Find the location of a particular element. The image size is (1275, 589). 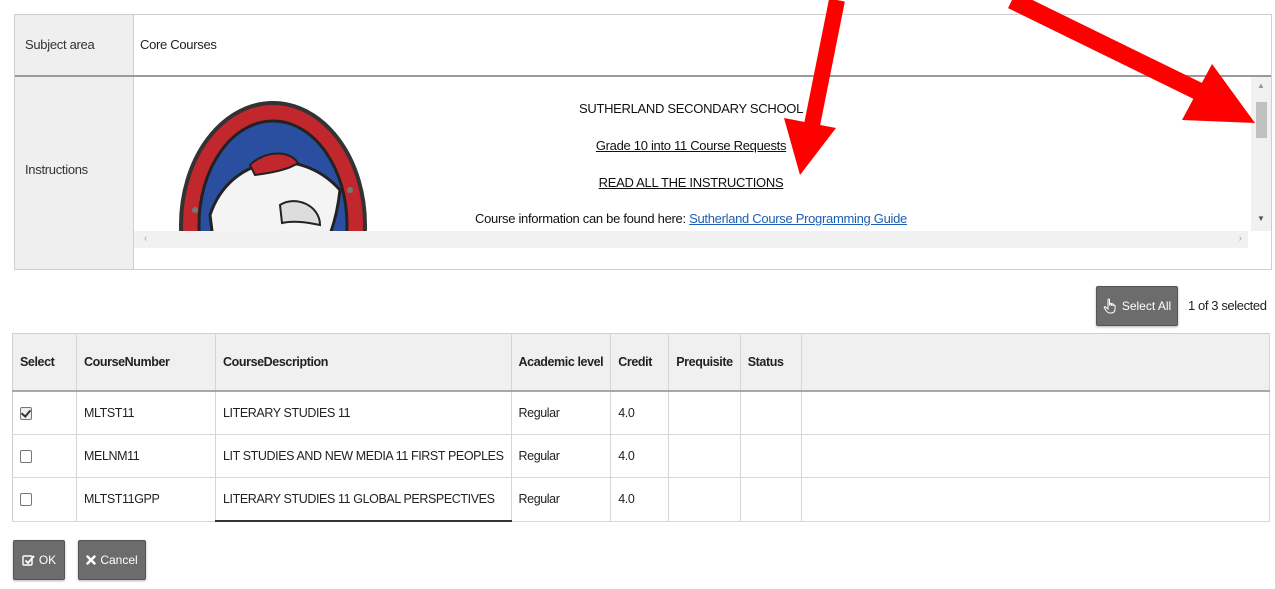

header-select: Select is located at coordinates (44, 362).